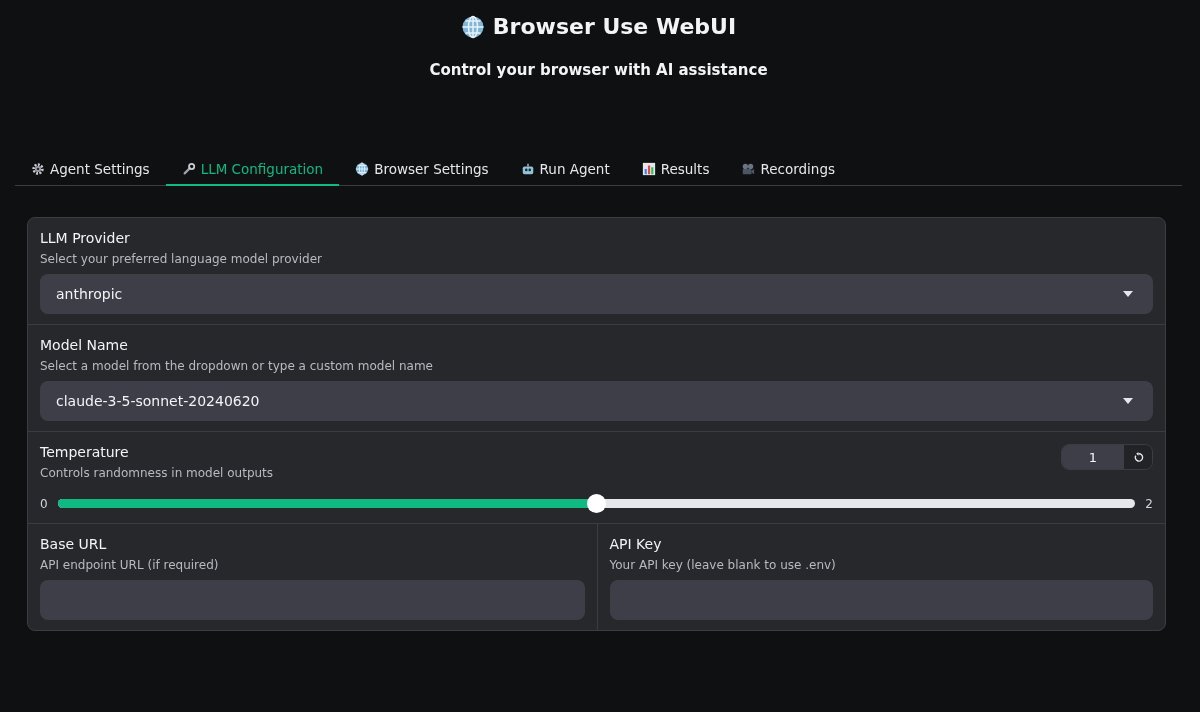 This screenshot has height=712, width=1200. I want to click on dropdown: claude-3-5-sonnet-20240620, so click(596, 401).